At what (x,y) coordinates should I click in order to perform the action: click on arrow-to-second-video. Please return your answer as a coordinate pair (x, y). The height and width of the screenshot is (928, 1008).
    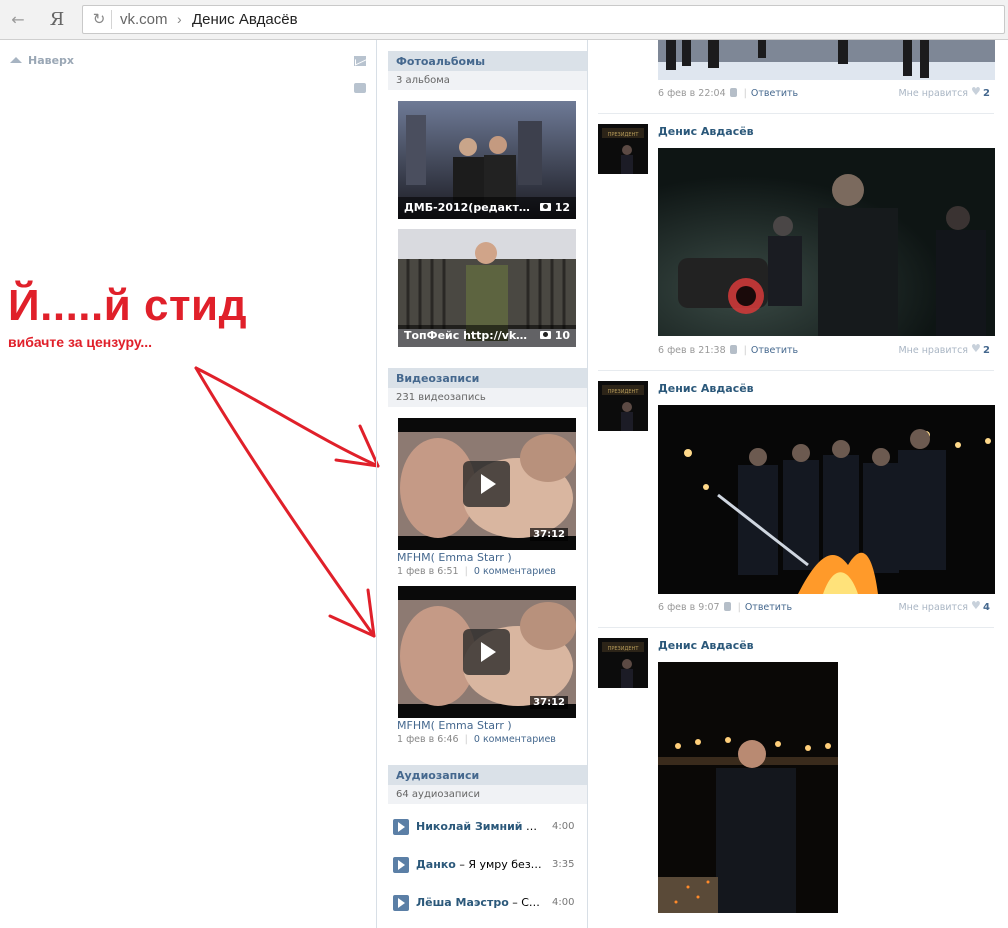
    Looking at the image, I should click on (285, 502).